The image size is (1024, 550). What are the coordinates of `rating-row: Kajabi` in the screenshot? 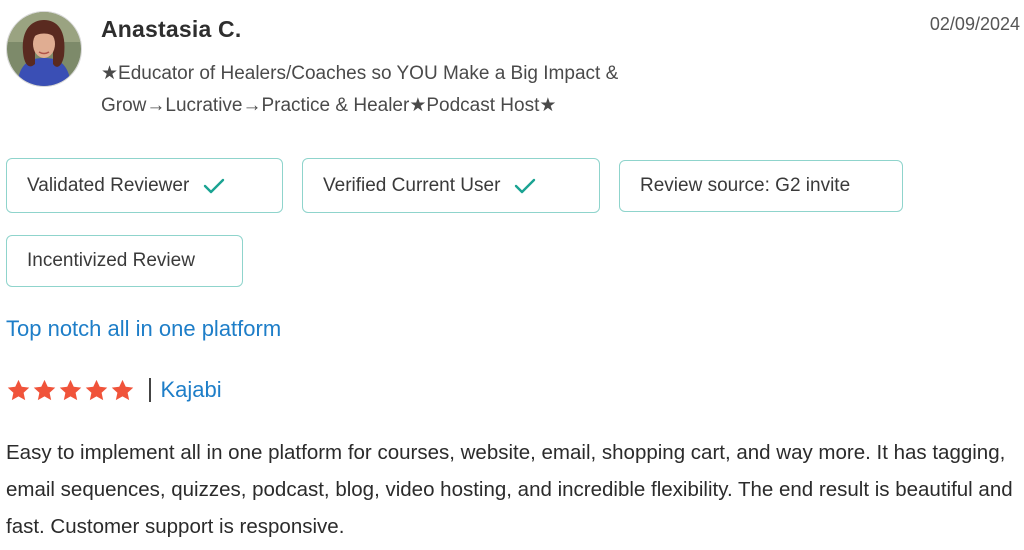 It's located at (114, 390).